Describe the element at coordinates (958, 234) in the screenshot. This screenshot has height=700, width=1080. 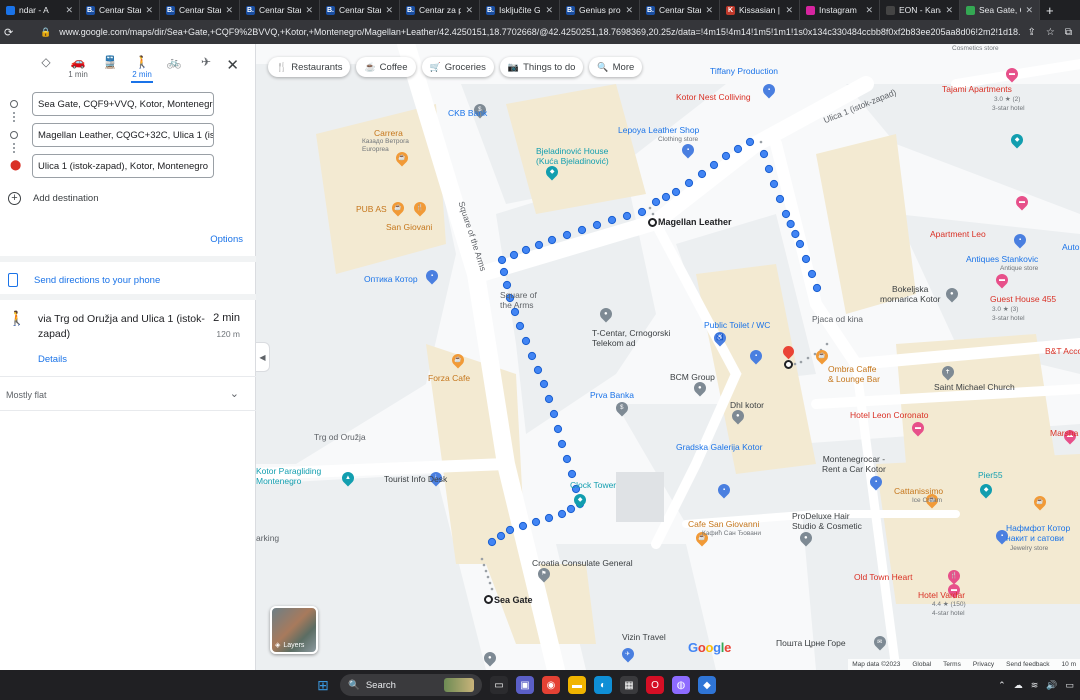
I see `place-label: Apartment Leo` at that location.